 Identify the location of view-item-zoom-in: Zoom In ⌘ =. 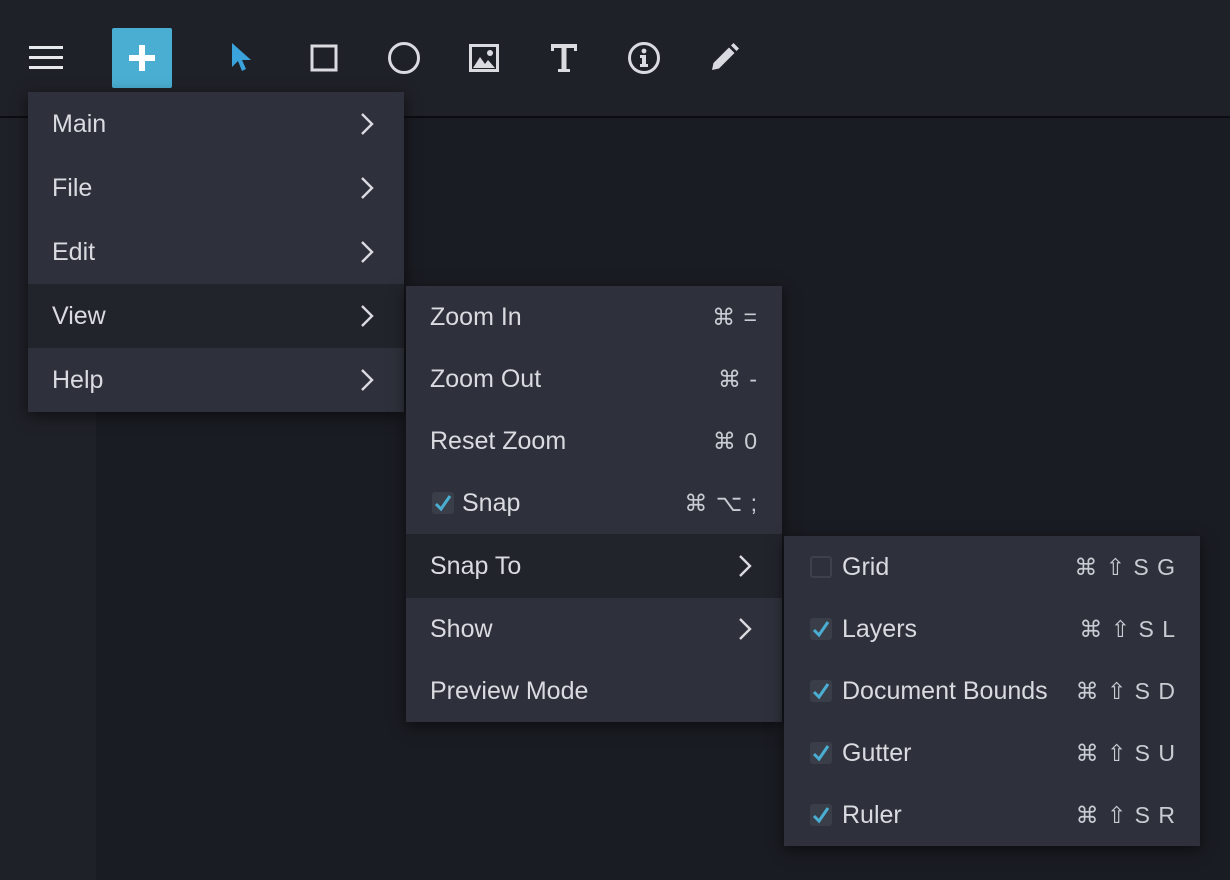
(594, 317).